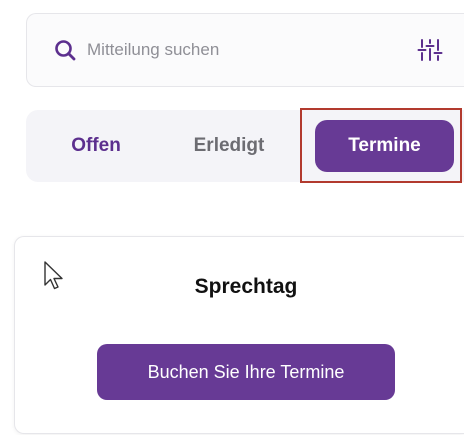 This screenshot has width=464, height=435. I want to click on search-icon, so click(65, 50).